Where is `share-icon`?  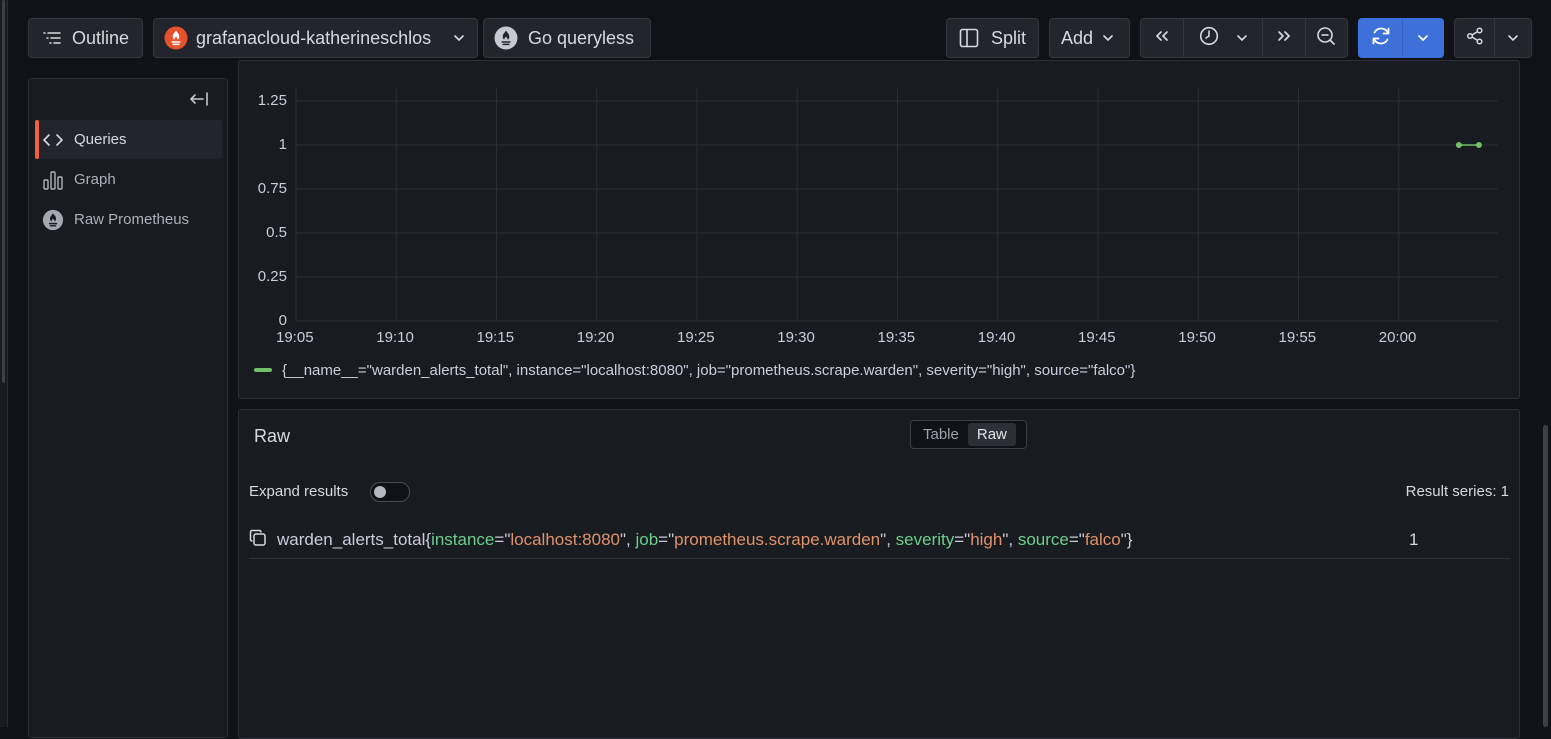 share-icon is located at coordinates (1475, 38).